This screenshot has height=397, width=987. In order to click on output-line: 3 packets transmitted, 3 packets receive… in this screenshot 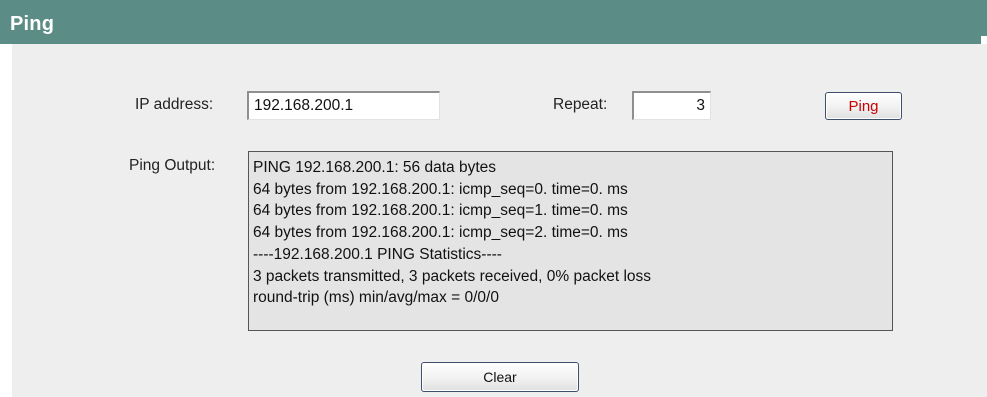, I will do `click(452, 276)`.